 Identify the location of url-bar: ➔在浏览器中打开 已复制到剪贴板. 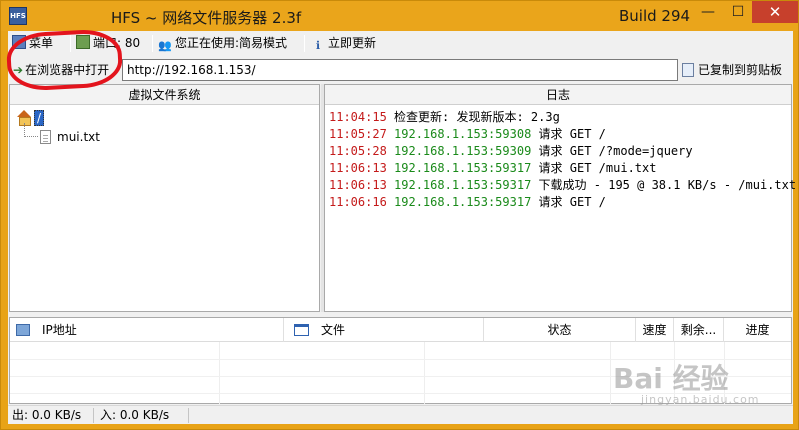
(400, 70).